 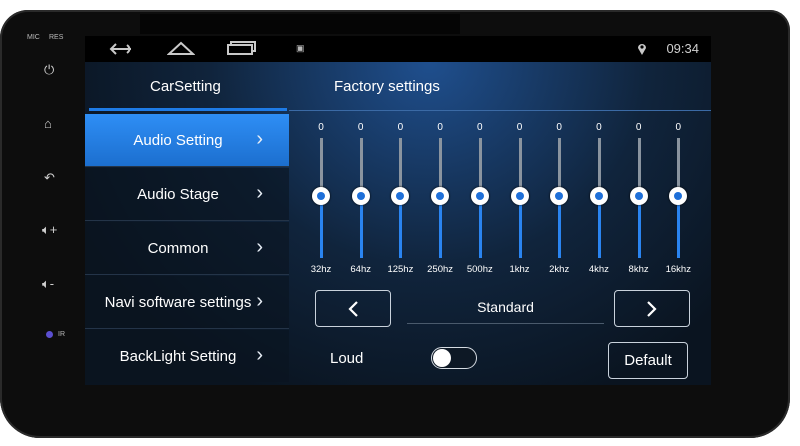 What do you see at coordinates (479, 269) in the screenshot?
I see `eq-band-frequency: 500hz` at bounding box center [479, 269].